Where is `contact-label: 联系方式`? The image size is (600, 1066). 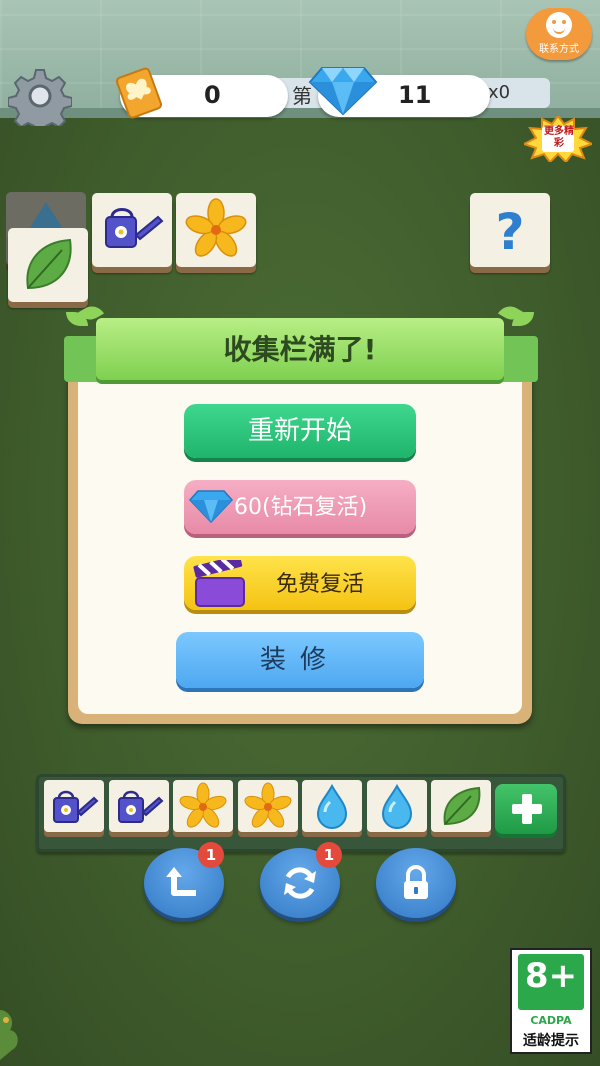
contact-label: 联系方式 is located at coordinates (559, 49).